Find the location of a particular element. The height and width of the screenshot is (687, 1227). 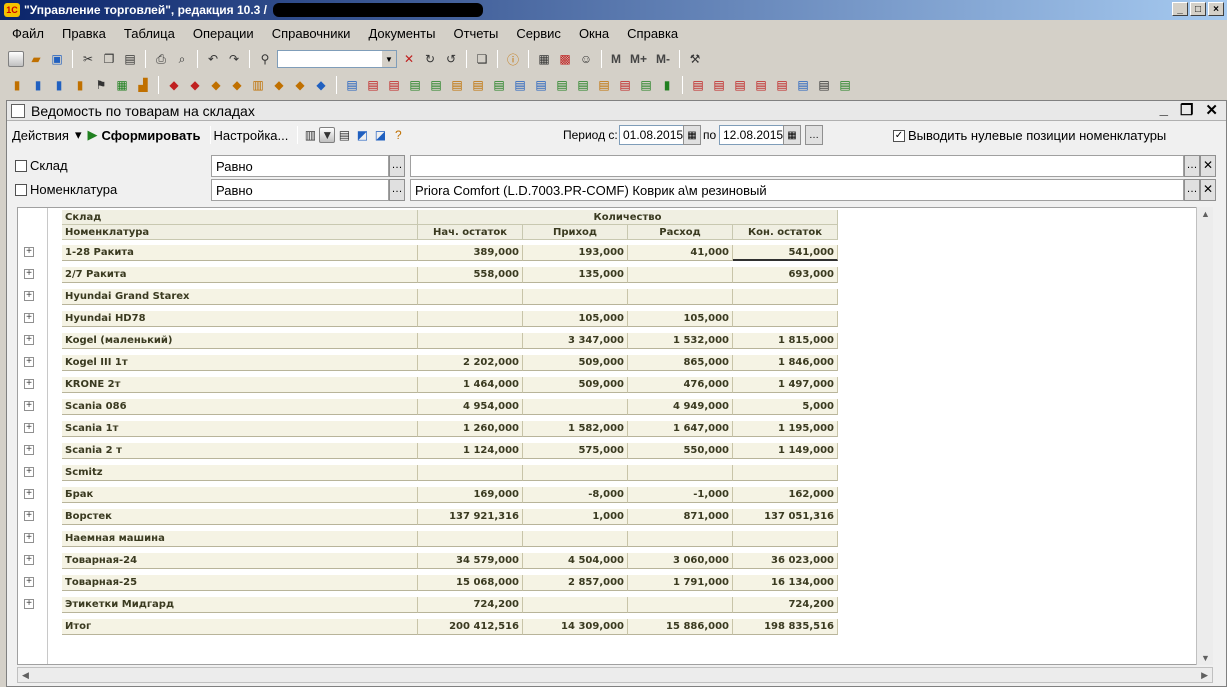

doc-icon-4: ◆ is located at coordinates (237, 85).